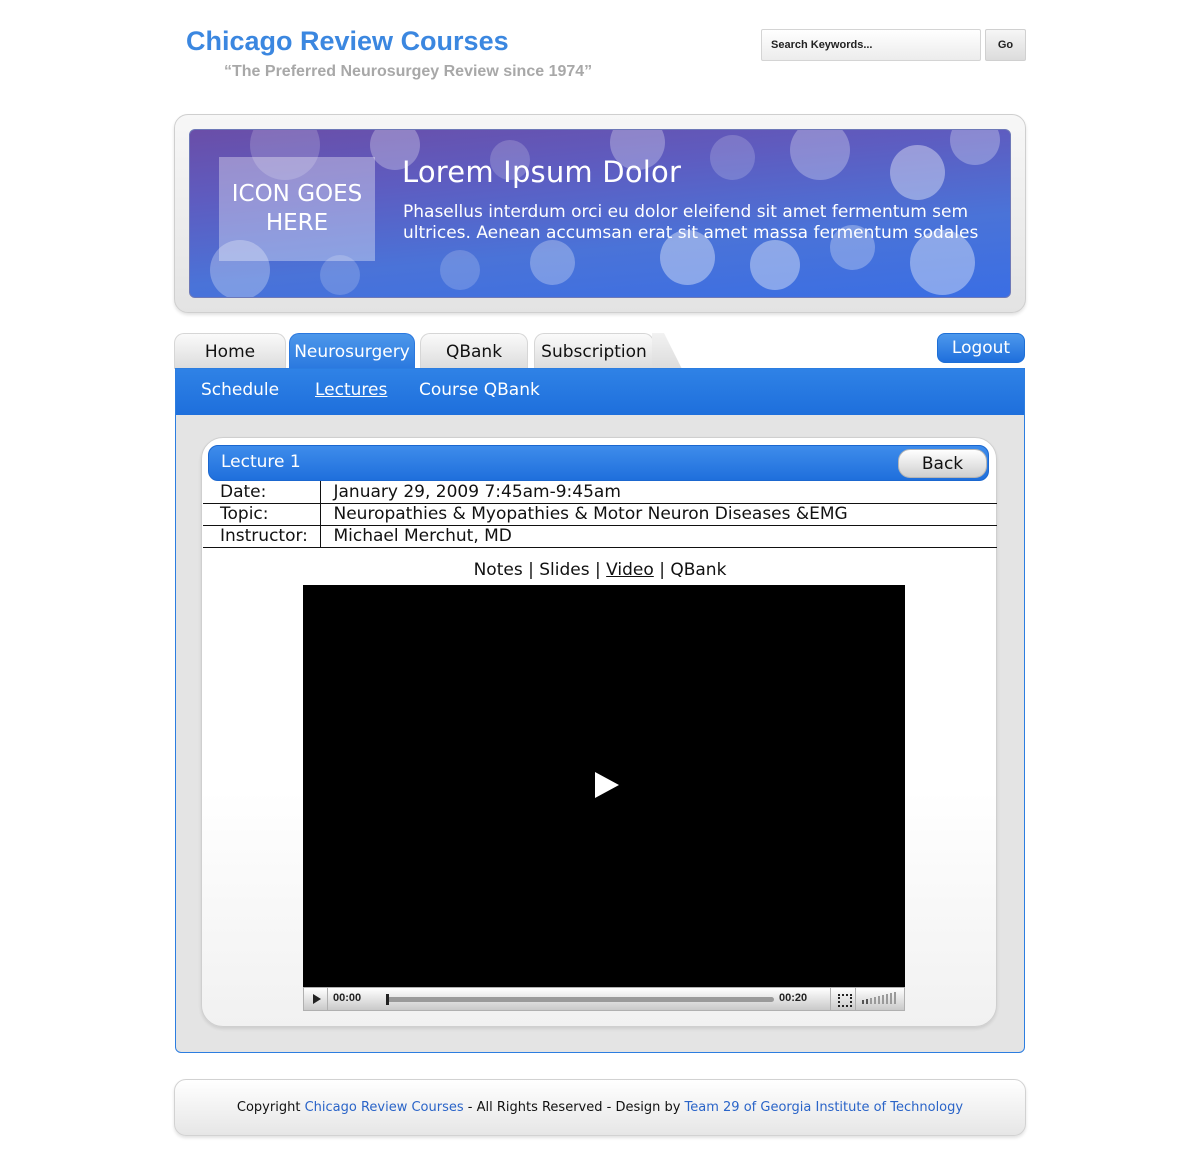  What do you see at coordinates (600, 536) in the screenshot?
I see `table-row: Instructor: Michael Merchut, MD` at bounding box center [600, 536].